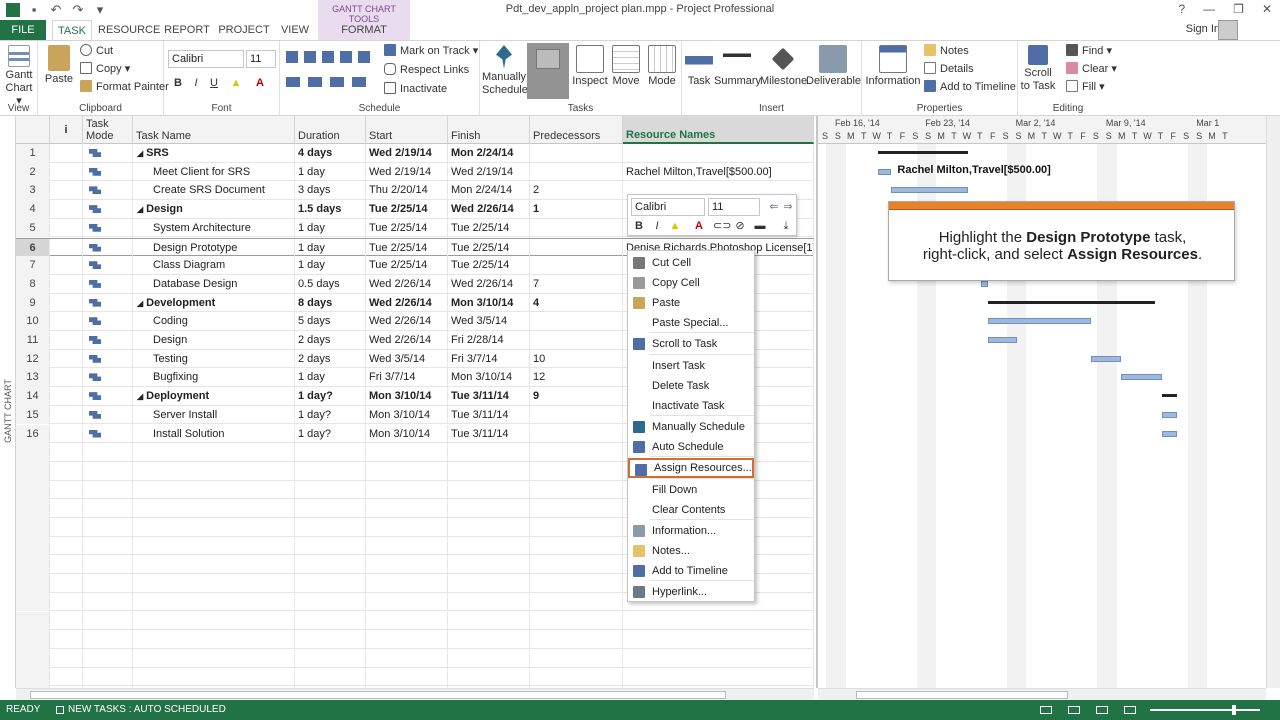 The image size is (1280, 720). What do you see at coordinates (214, 303) in the screenshot?
I see `task-name-cell: ◢ Development` at bounding box center [214, 303].